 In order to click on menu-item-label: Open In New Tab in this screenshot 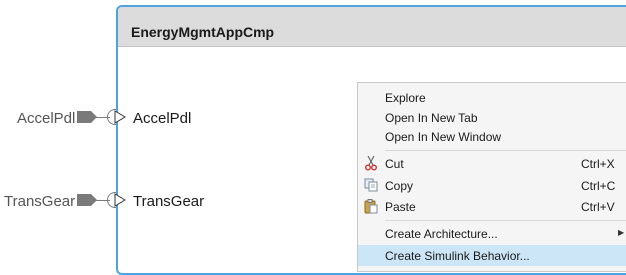, I will do `click(431, 118)`.